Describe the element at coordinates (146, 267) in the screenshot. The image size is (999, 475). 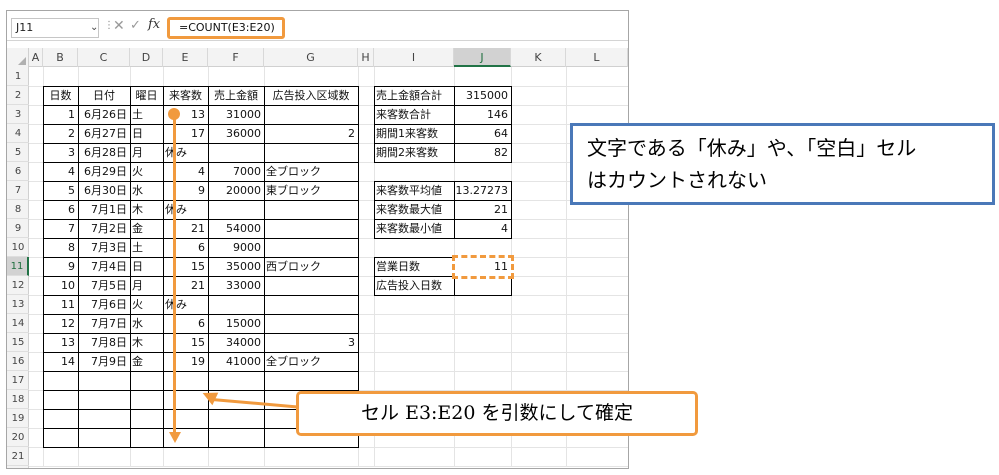
I see `table-cell: 日` at that location.